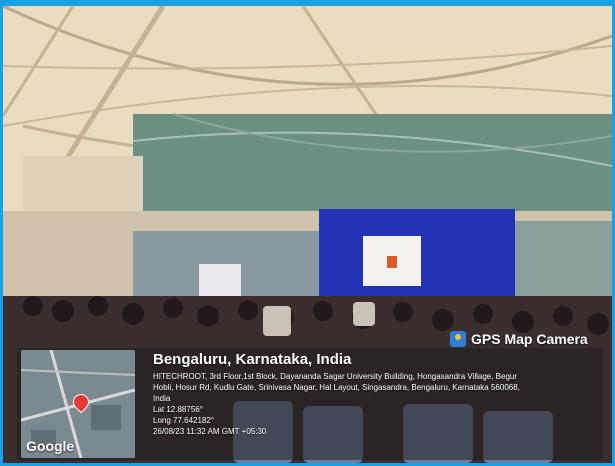  What do you see at coordinates (458, 339) in the screenshot?
I see `gps-camera-icon` at bounding box center [458, 339].